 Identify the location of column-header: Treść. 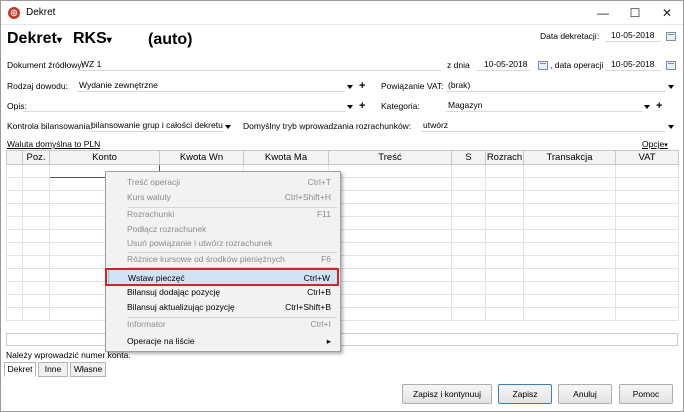
(390, 157).